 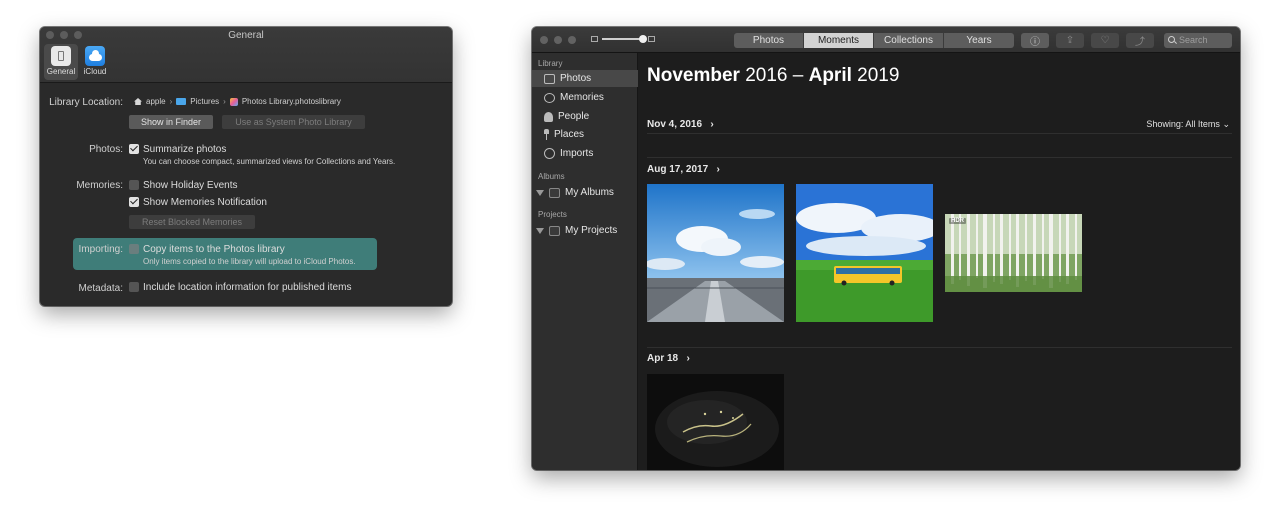 I want to click on tab-moments: Moments, so click(x=839, y=40).